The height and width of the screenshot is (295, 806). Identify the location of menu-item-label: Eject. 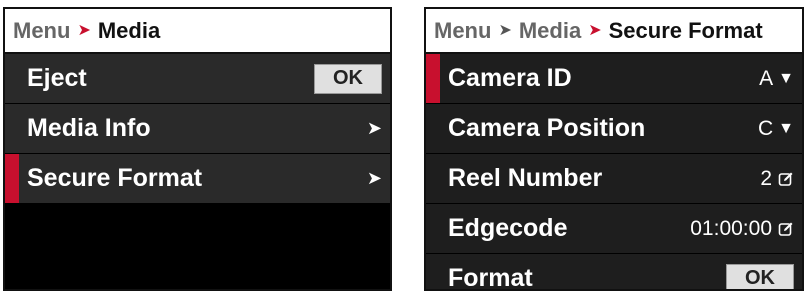
(57, 78).